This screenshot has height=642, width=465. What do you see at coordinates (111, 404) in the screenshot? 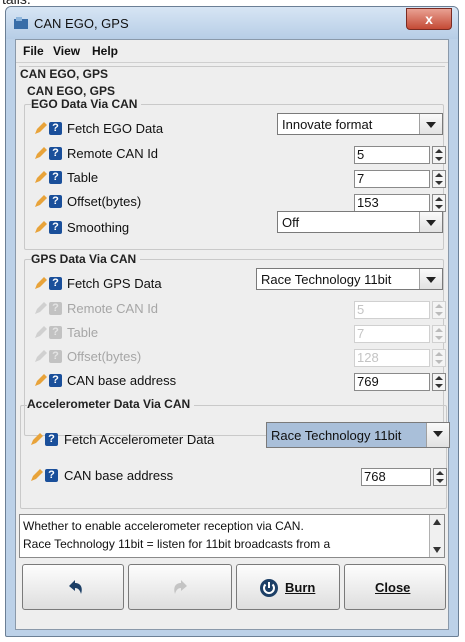
I see `accelerometer-group-title: Accelerometer Data Via CAN` at bounding box center [111, 404].